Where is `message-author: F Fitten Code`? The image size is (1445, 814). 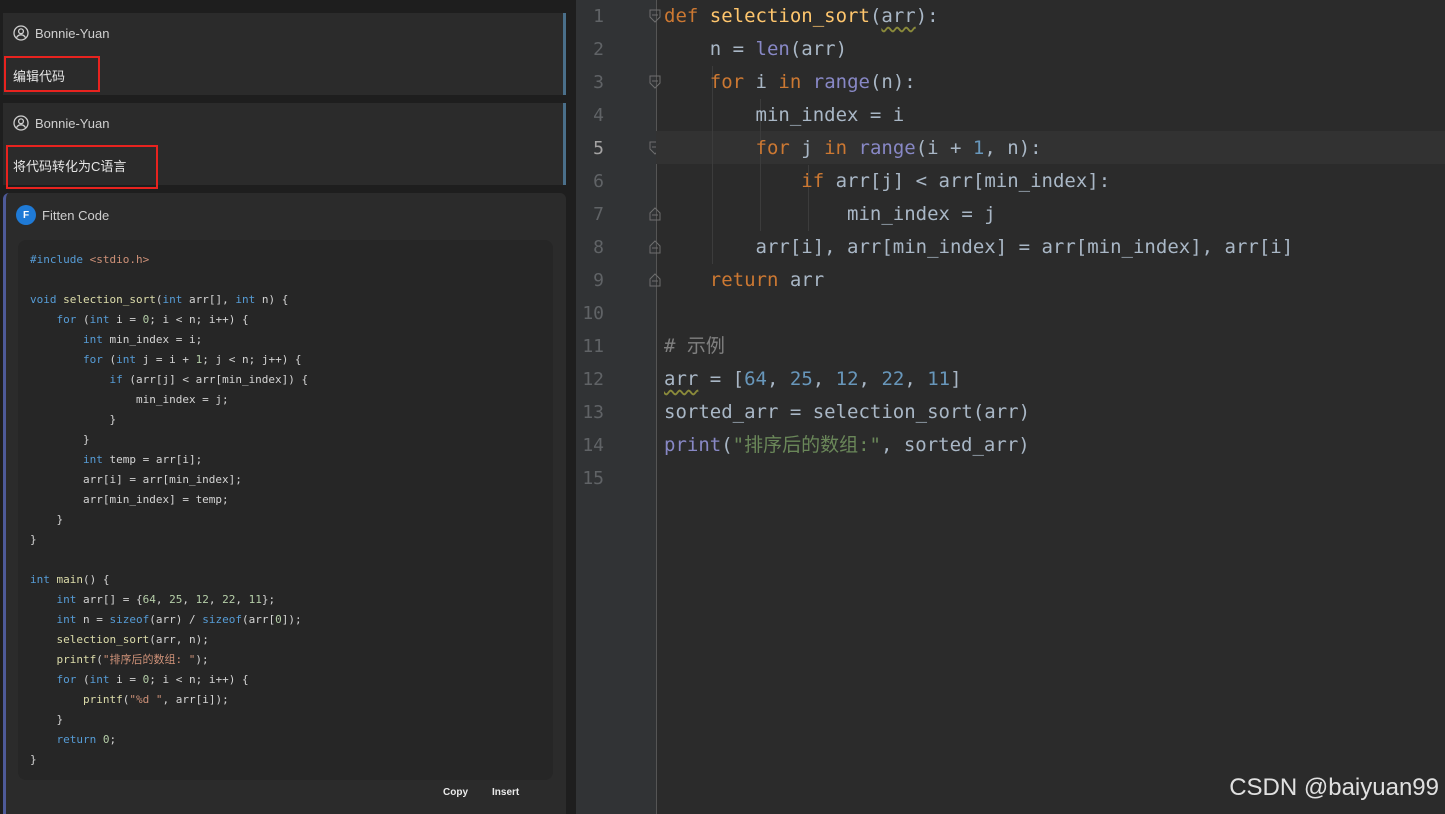 message-author: F Fitten Code is located at coordinates (62, 215).